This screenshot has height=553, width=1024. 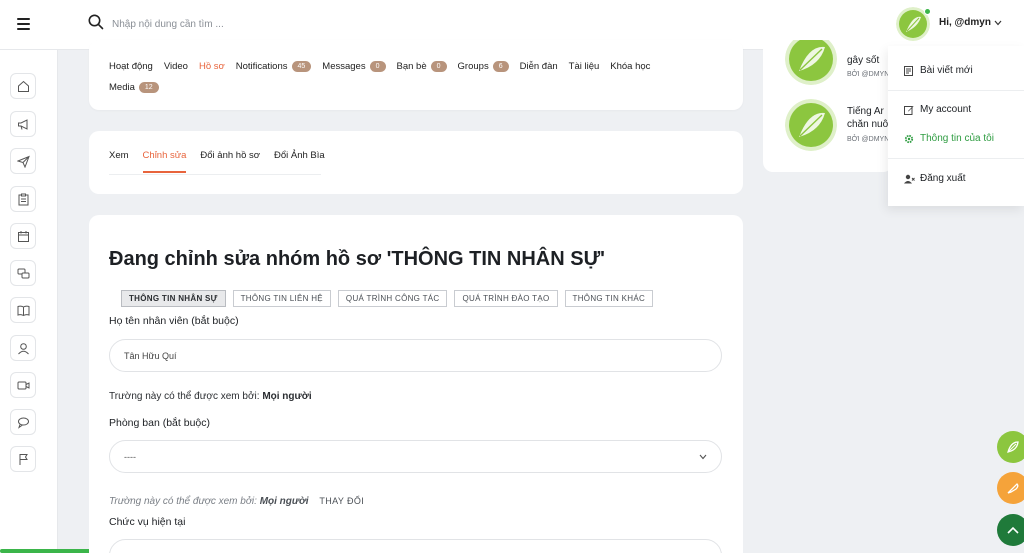 I want to click on calendar-icon, so click(x=23, y=236).